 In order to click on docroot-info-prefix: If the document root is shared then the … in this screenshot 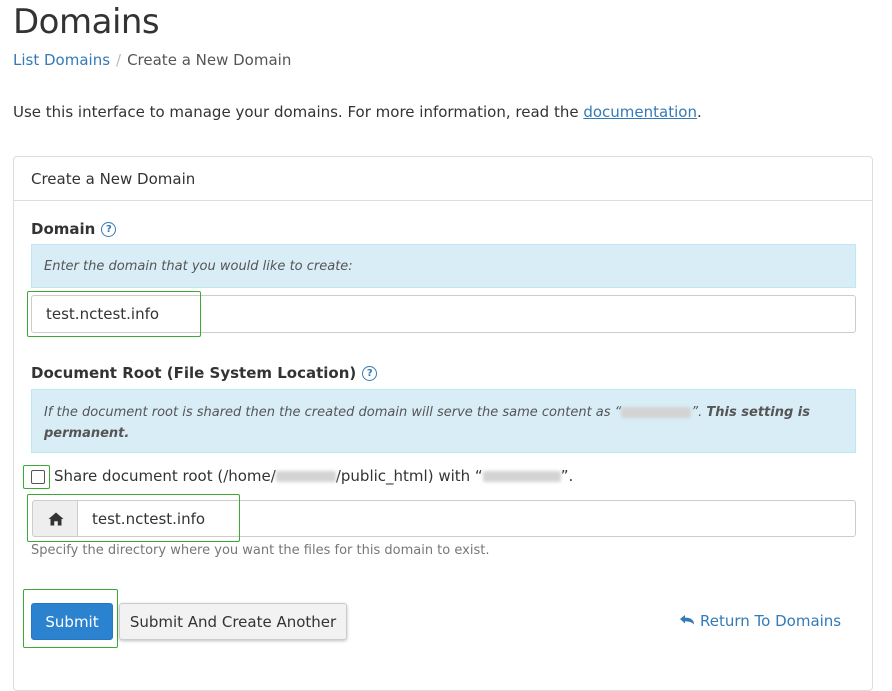, I will do `click(333, 412)`.